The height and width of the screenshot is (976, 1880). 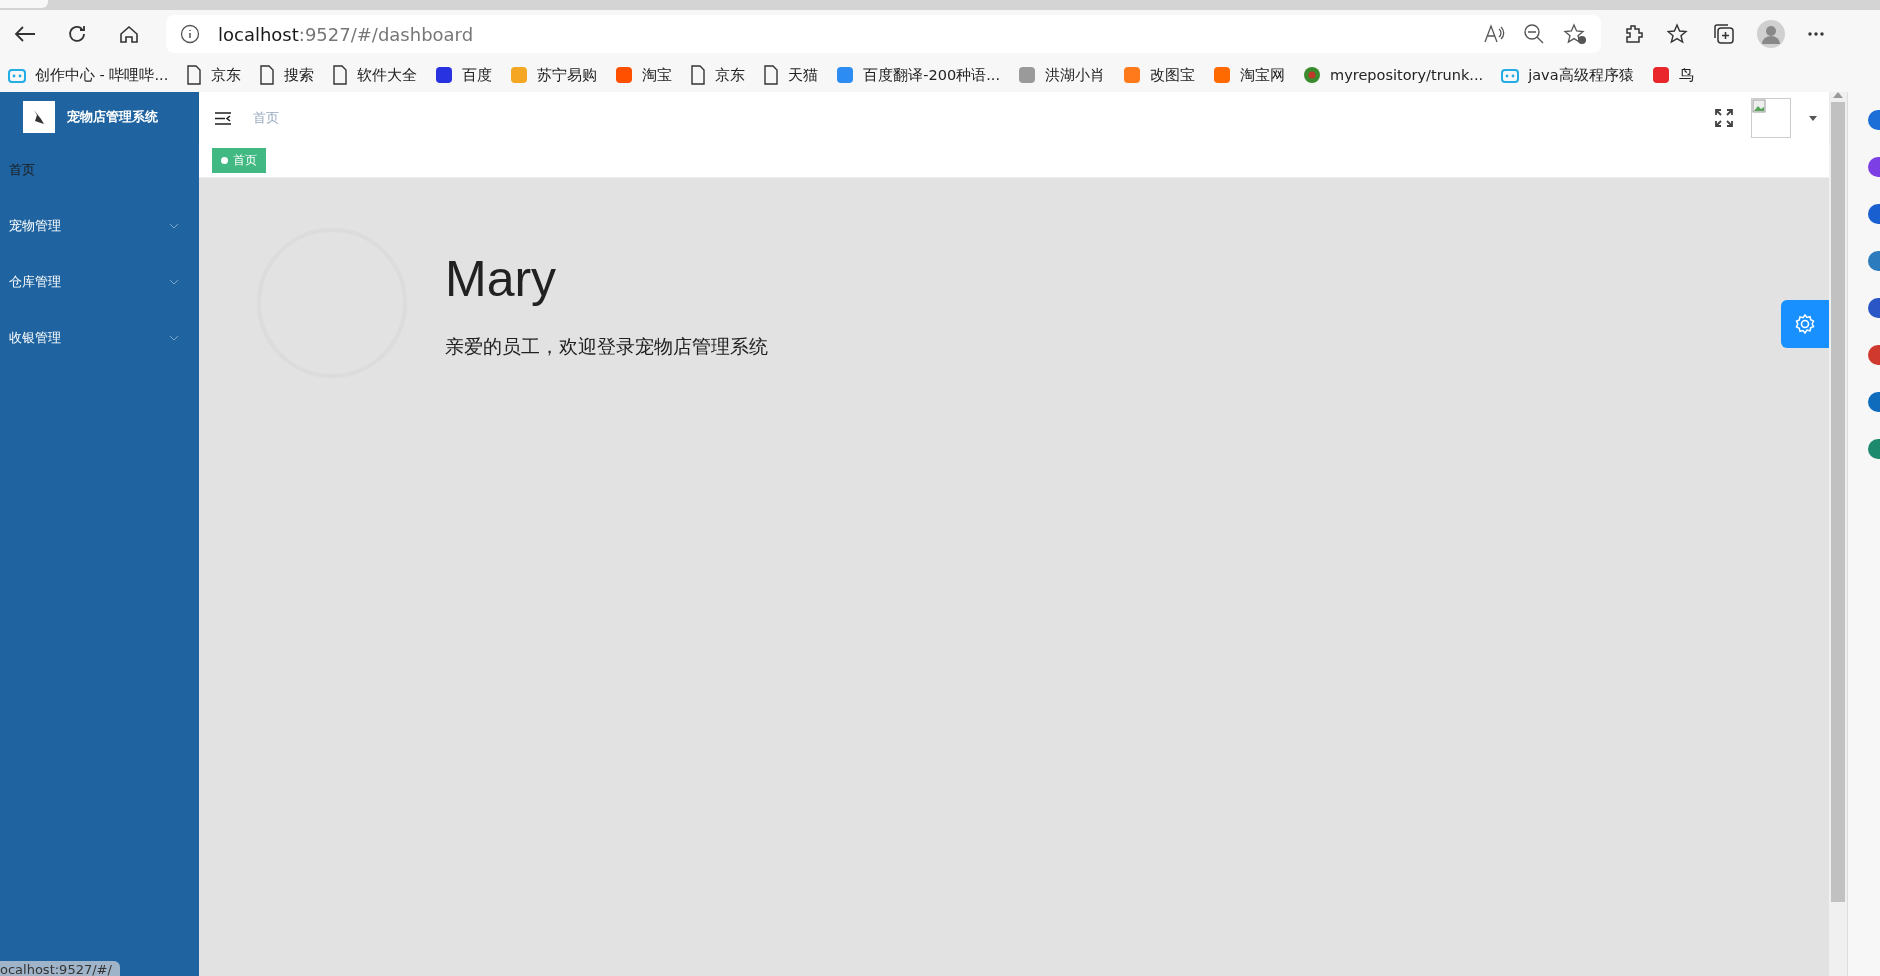 What do you see at coordinates (1672, 75) in the screenshot?
I see `bookmark-item: 鸟` at bounding box center [1672, 75].